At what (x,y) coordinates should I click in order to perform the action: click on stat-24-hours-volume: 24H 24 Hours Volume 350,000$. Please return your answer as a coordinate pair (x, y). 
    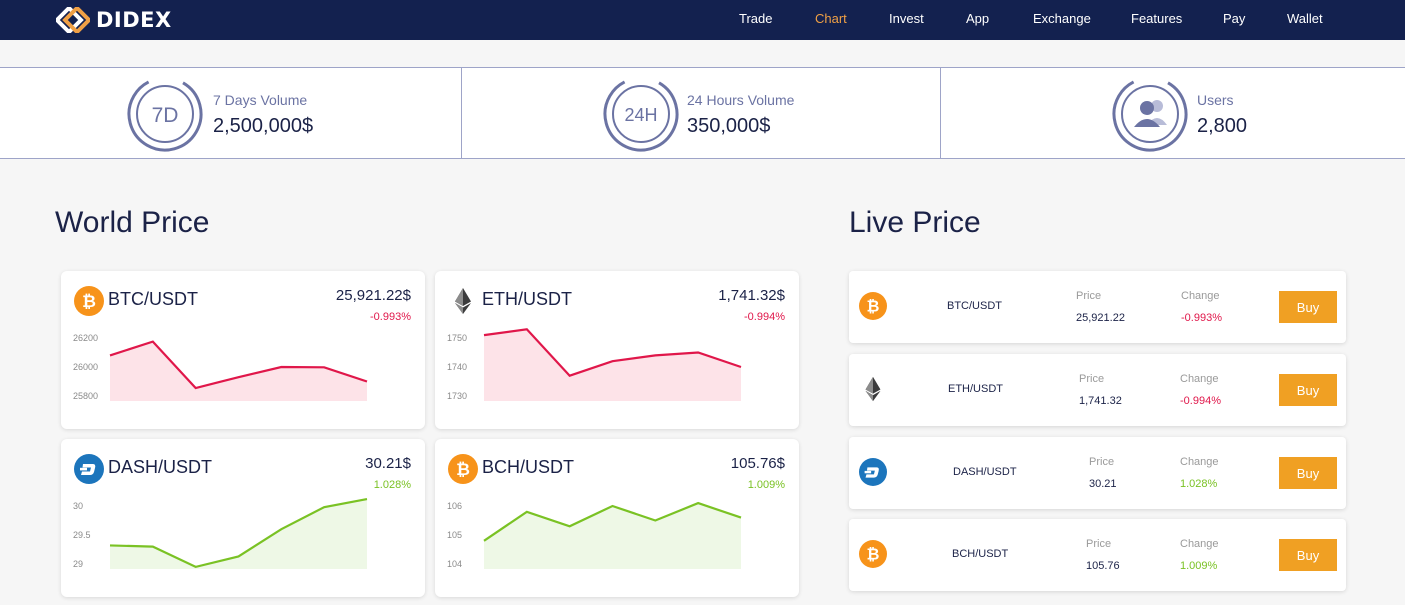
    Looking at the image, I should click on (701, 113).